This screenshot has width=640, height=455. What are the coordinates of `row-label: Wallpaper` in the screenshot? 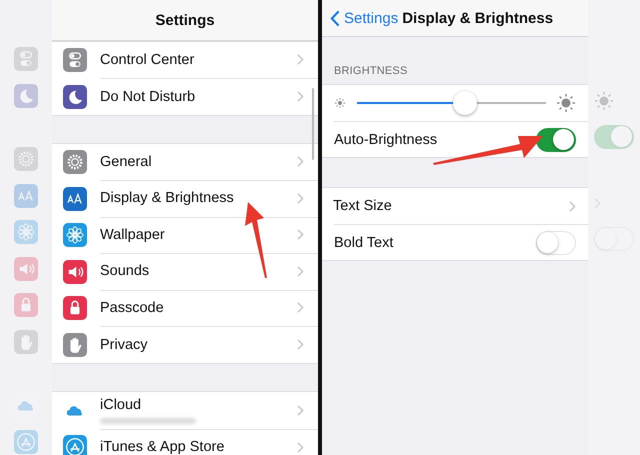 It's located at (132, 234).